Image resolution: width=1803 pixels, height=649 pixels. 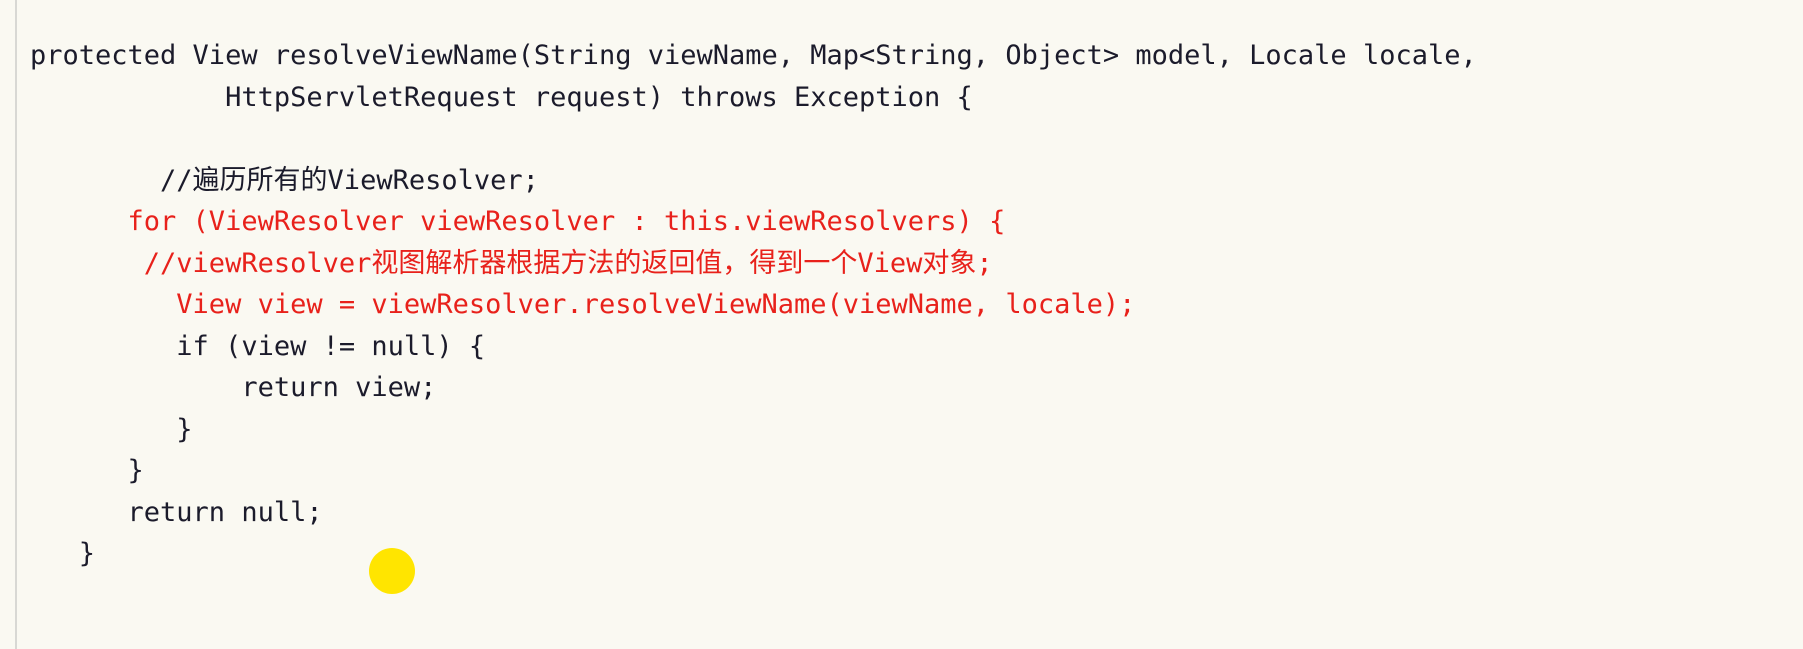 I want to click on code-line: //遍历所有的ViewResolver;, so click(x=349, y=180).